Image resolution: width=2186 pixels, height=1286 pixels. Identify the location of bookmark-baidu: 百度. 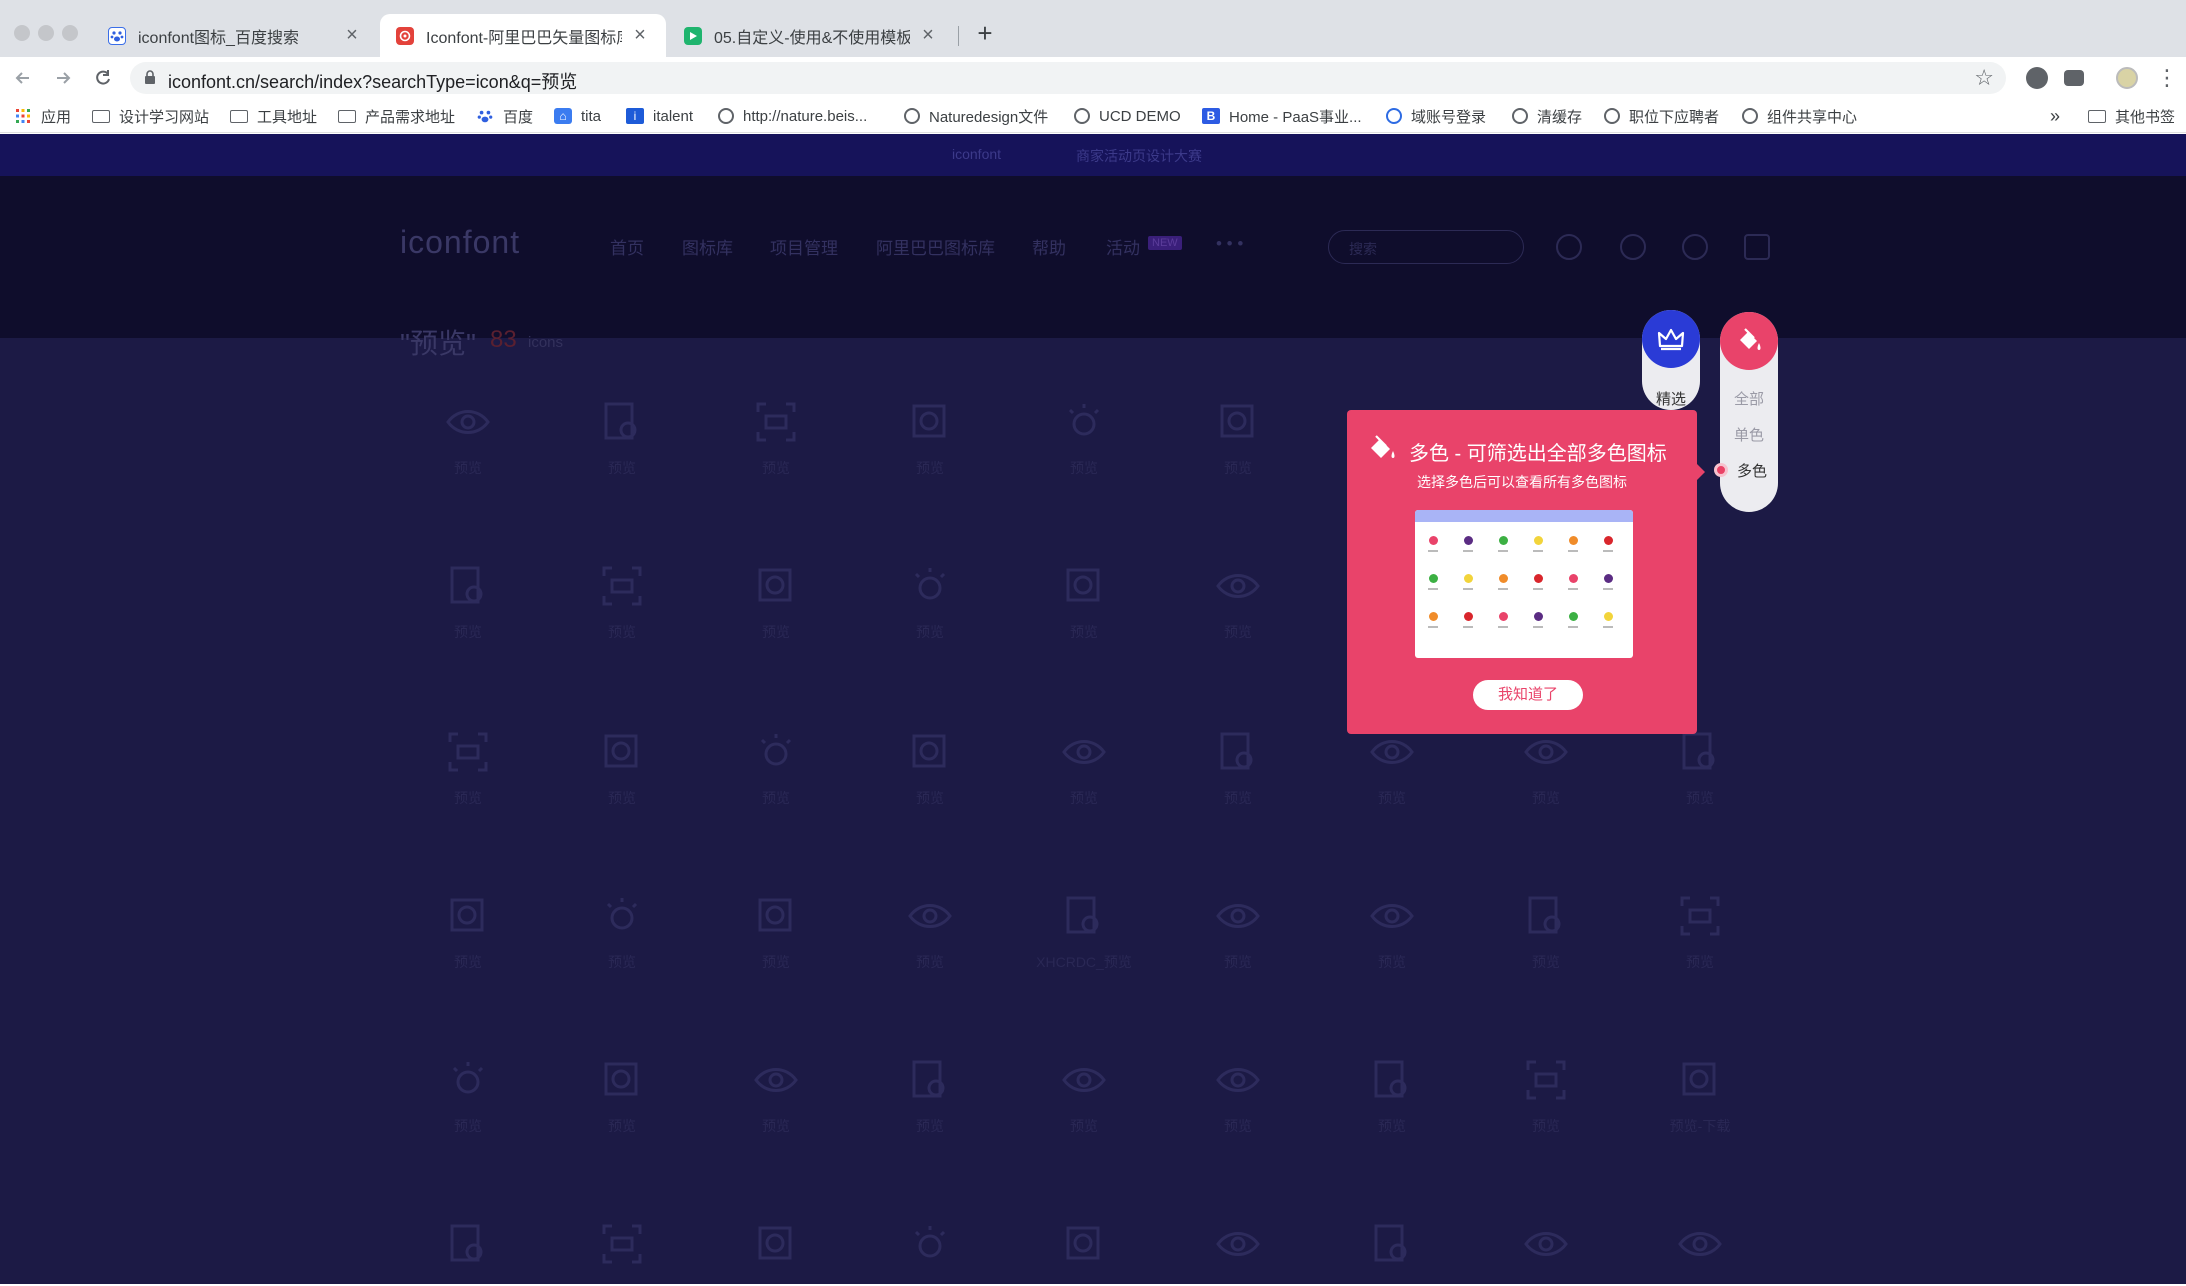
(504, 116).